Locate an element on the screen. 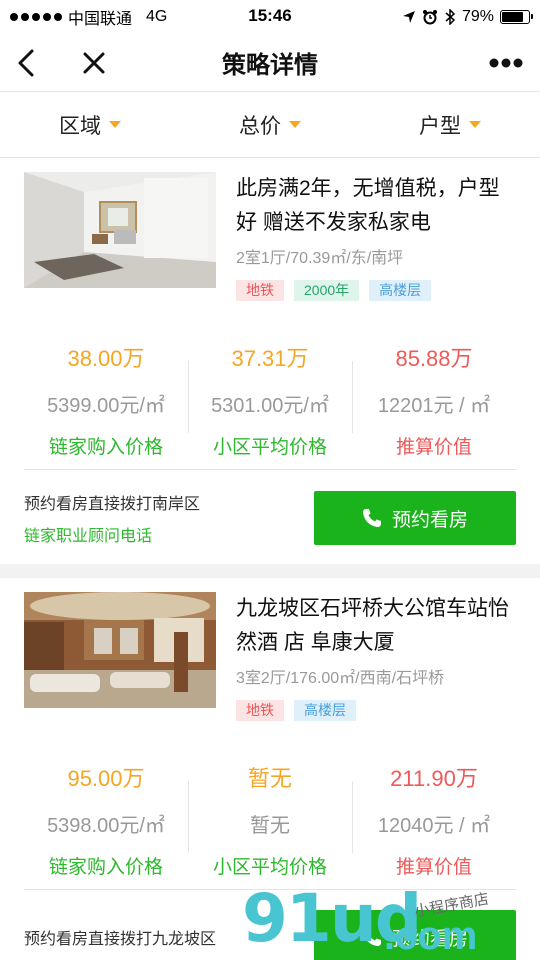  more-button is located at coordinates (506, 63).